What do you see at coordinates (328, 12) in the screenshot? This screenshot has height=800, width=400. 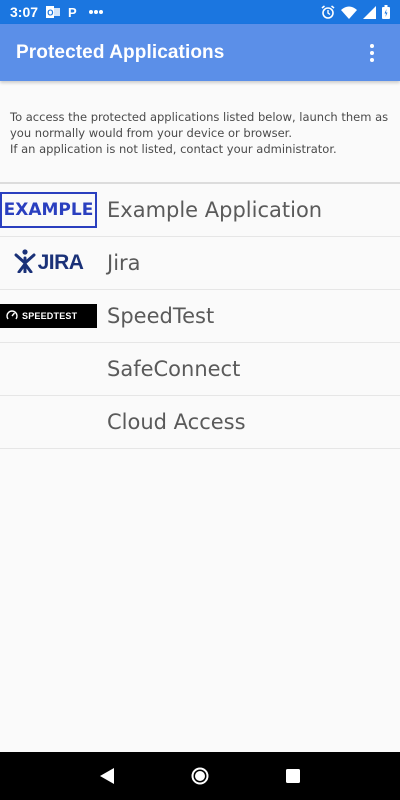 I see `alarm-icon` at bounding box center [328, 12].